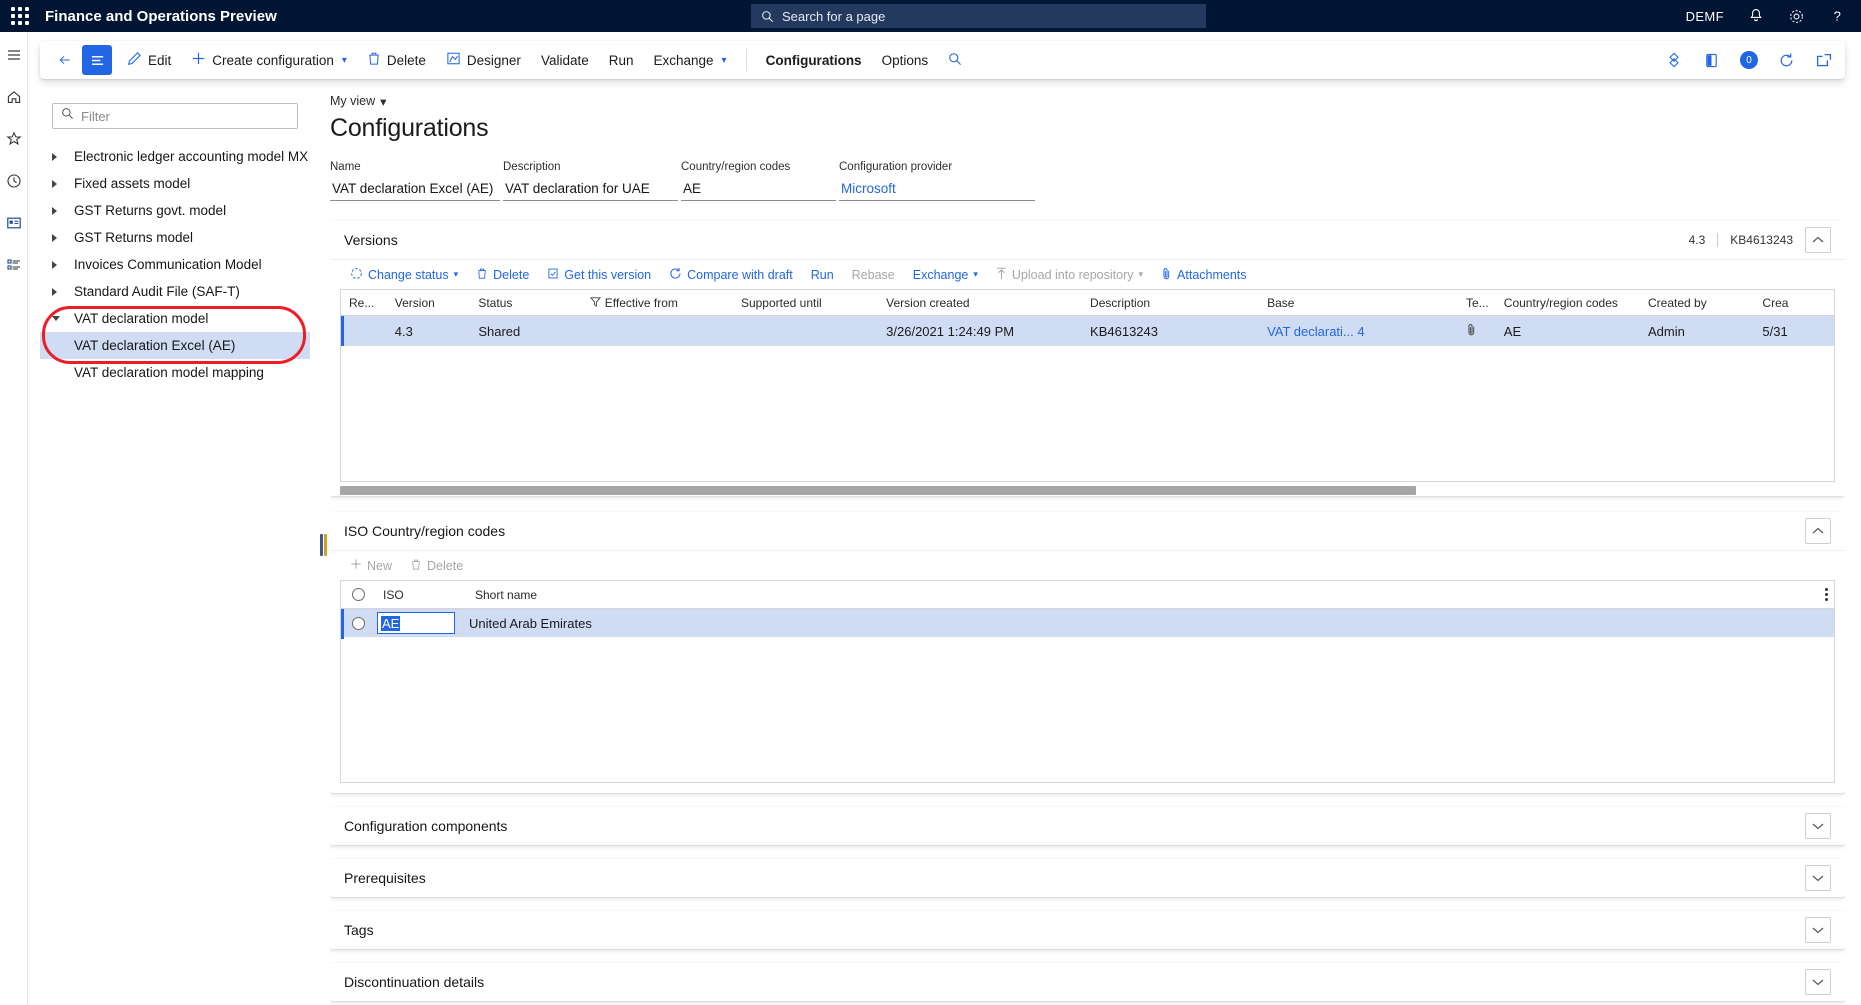 This screenshot has height=1005, width=1861. What do you see at coordinates (14, 55) in the screenshot?
I see `menu-icon` at bounding box center [14, 55].